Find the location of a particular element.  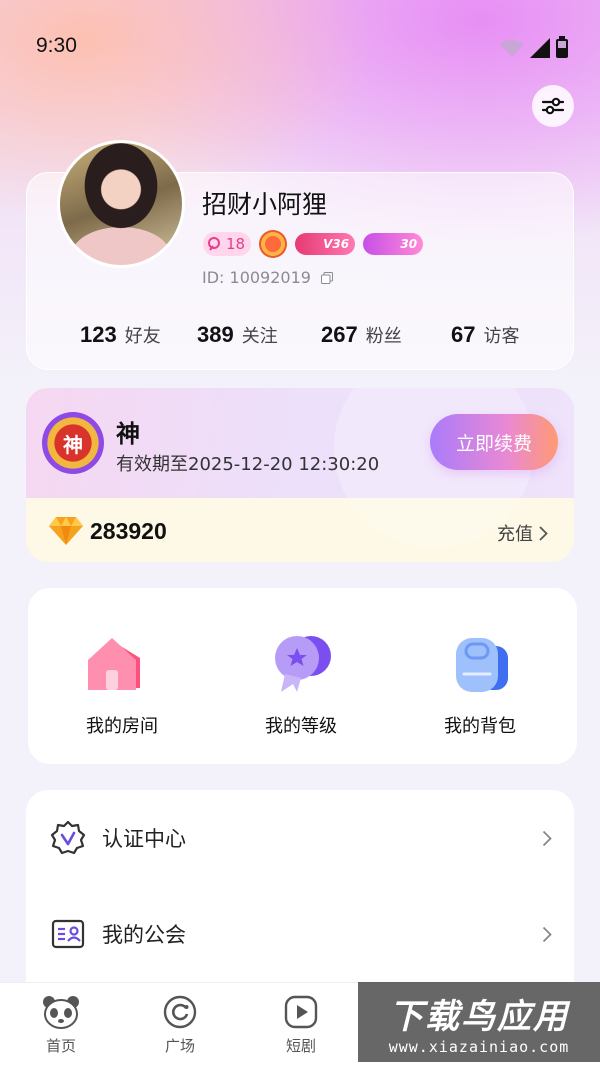

stat-friends-label: 好友 is located at coordinates (142, 336).